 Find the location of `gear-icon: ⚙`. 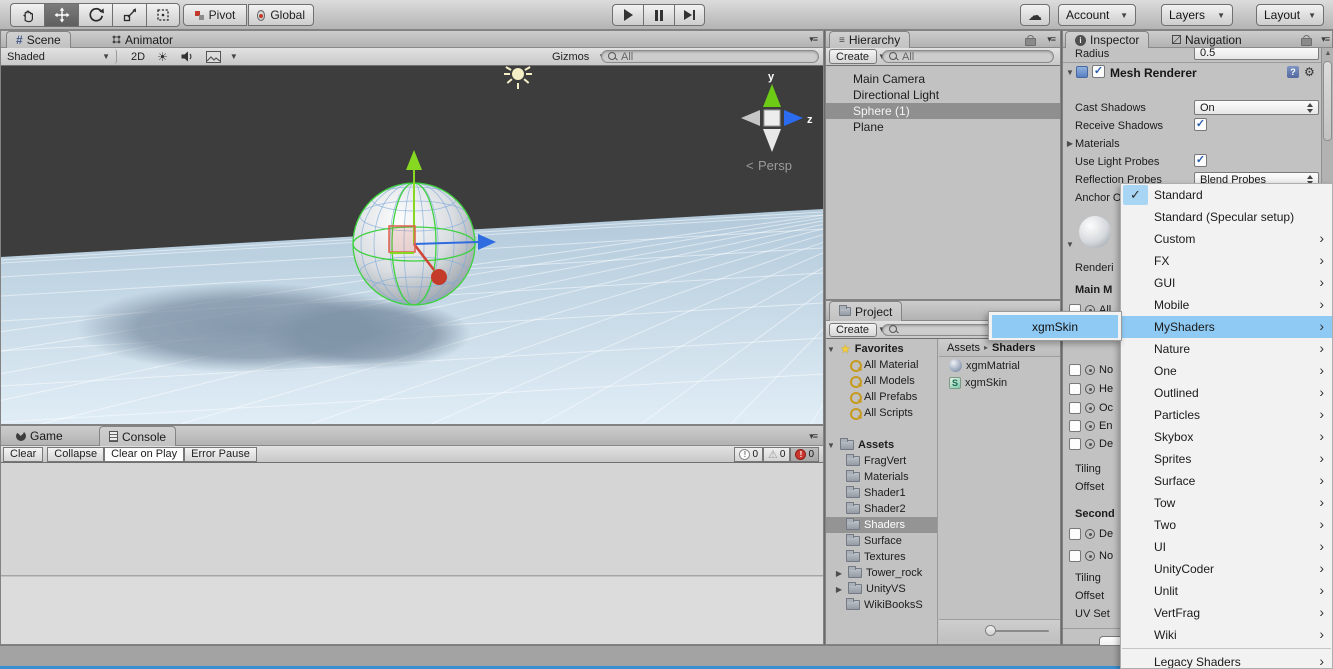

gear-icon: ⚙ is located at coordinates (1309, 72).